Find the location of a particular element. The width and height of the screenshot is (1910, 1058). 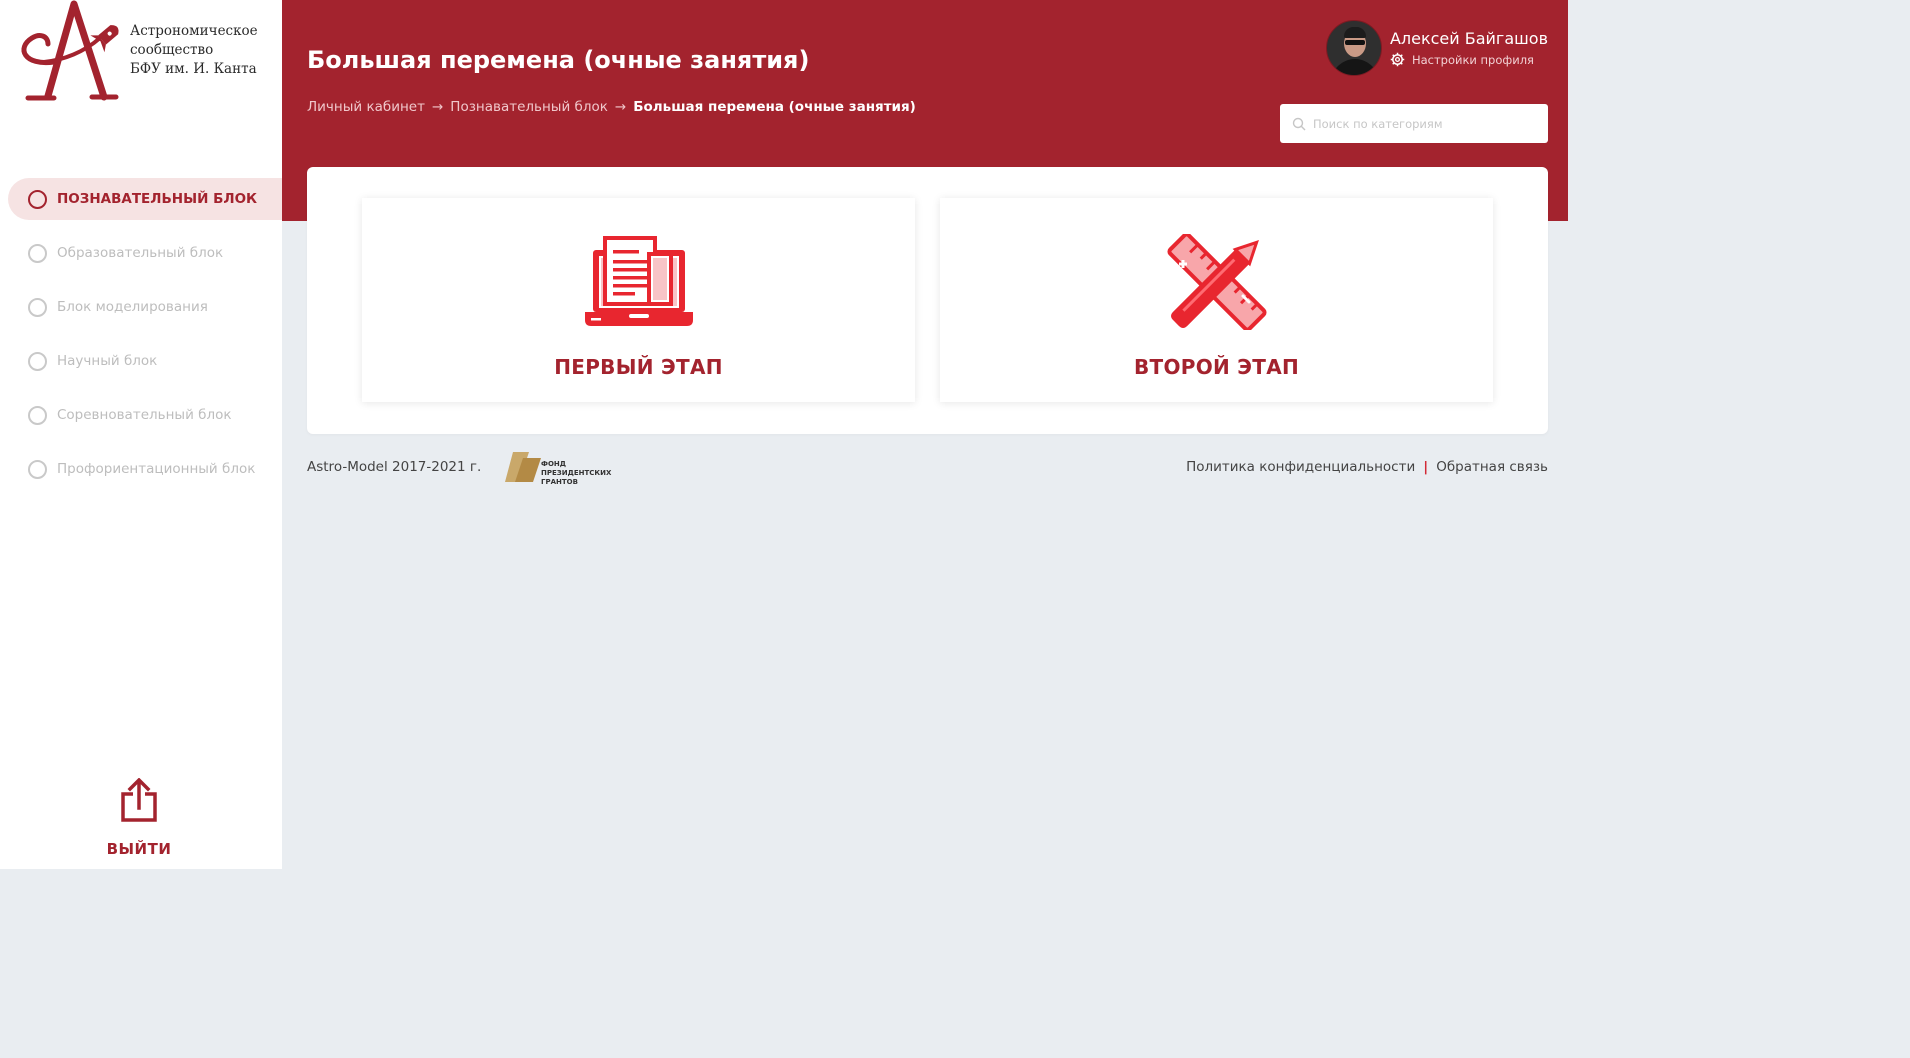

sidebar-item-cognitive-block: ПОЗНАВАТЕЛЬНЫЙ БЛОК is located at coordinates (145, 199).